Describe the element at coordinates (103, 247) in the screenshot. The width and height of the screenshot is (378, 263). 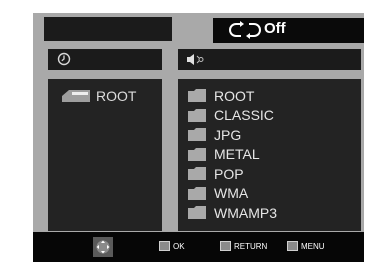
I see `navigation-pad-icon` at that location.